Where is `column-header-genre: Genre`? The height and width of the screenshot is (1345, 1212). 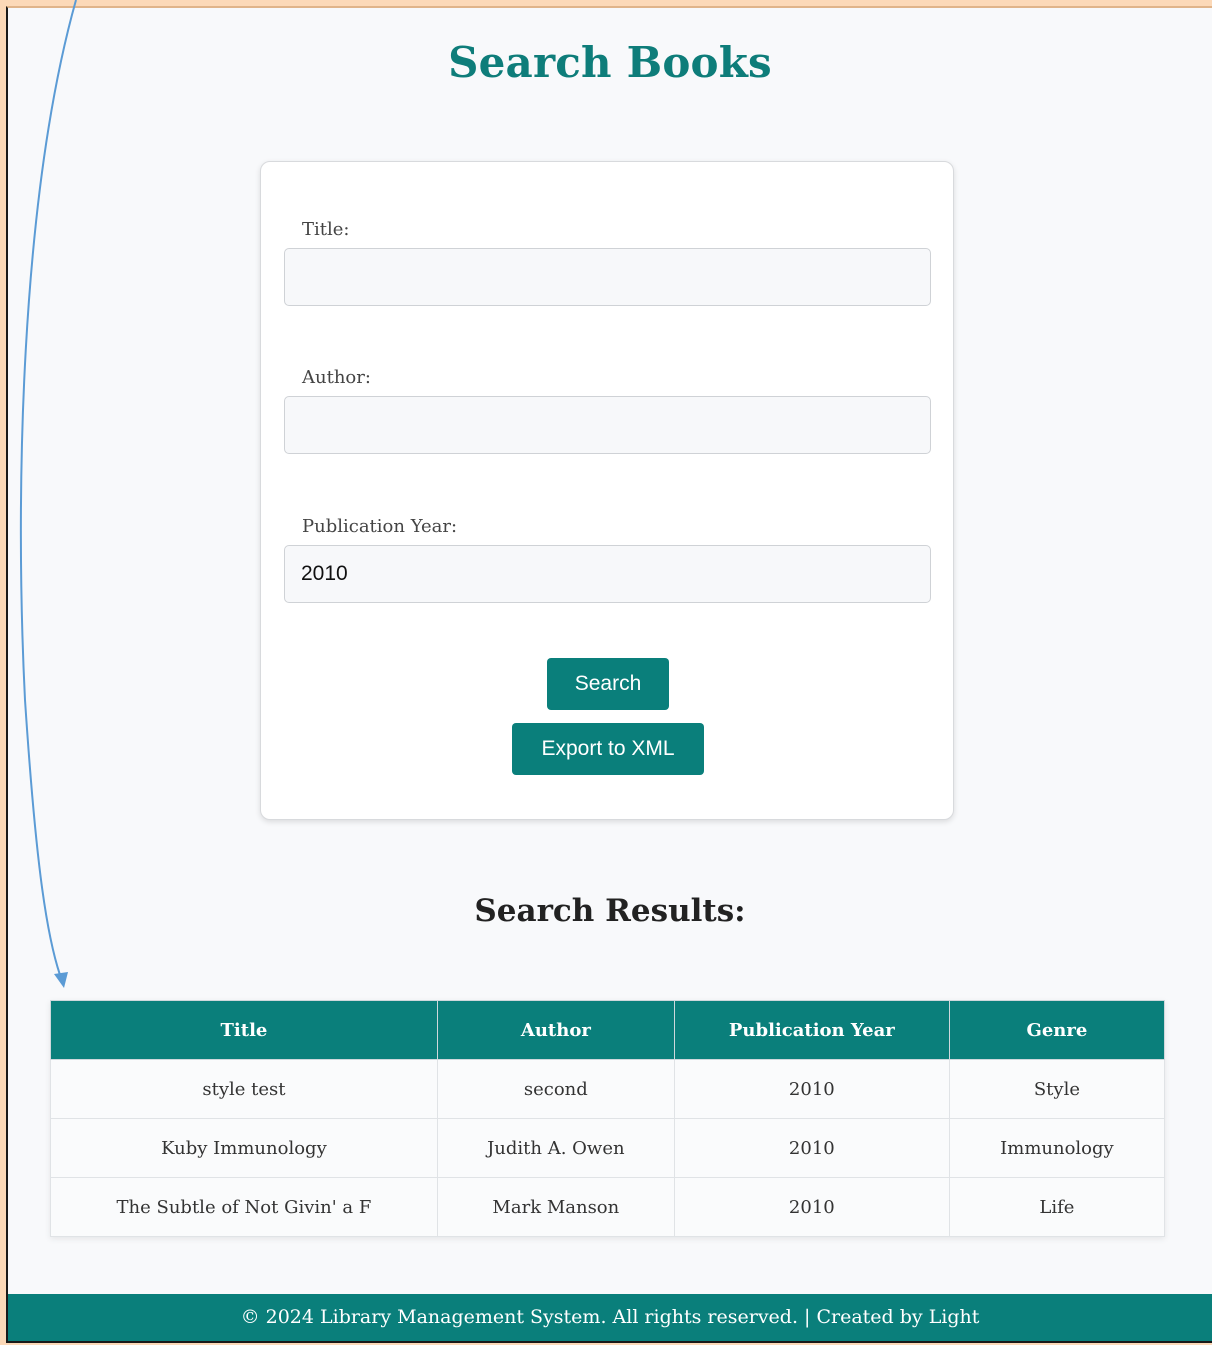
column-header-genre: Genre is located at coordinates (1057, 1030).